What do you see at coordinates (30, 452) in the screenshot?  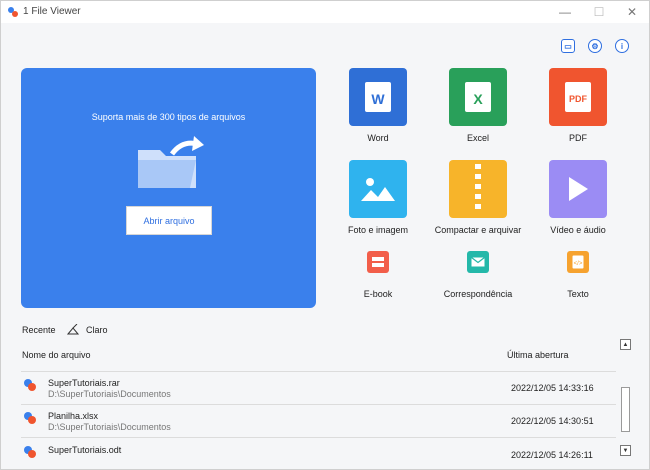 I see `file-odt-icon` at bounding box center [30, 452].